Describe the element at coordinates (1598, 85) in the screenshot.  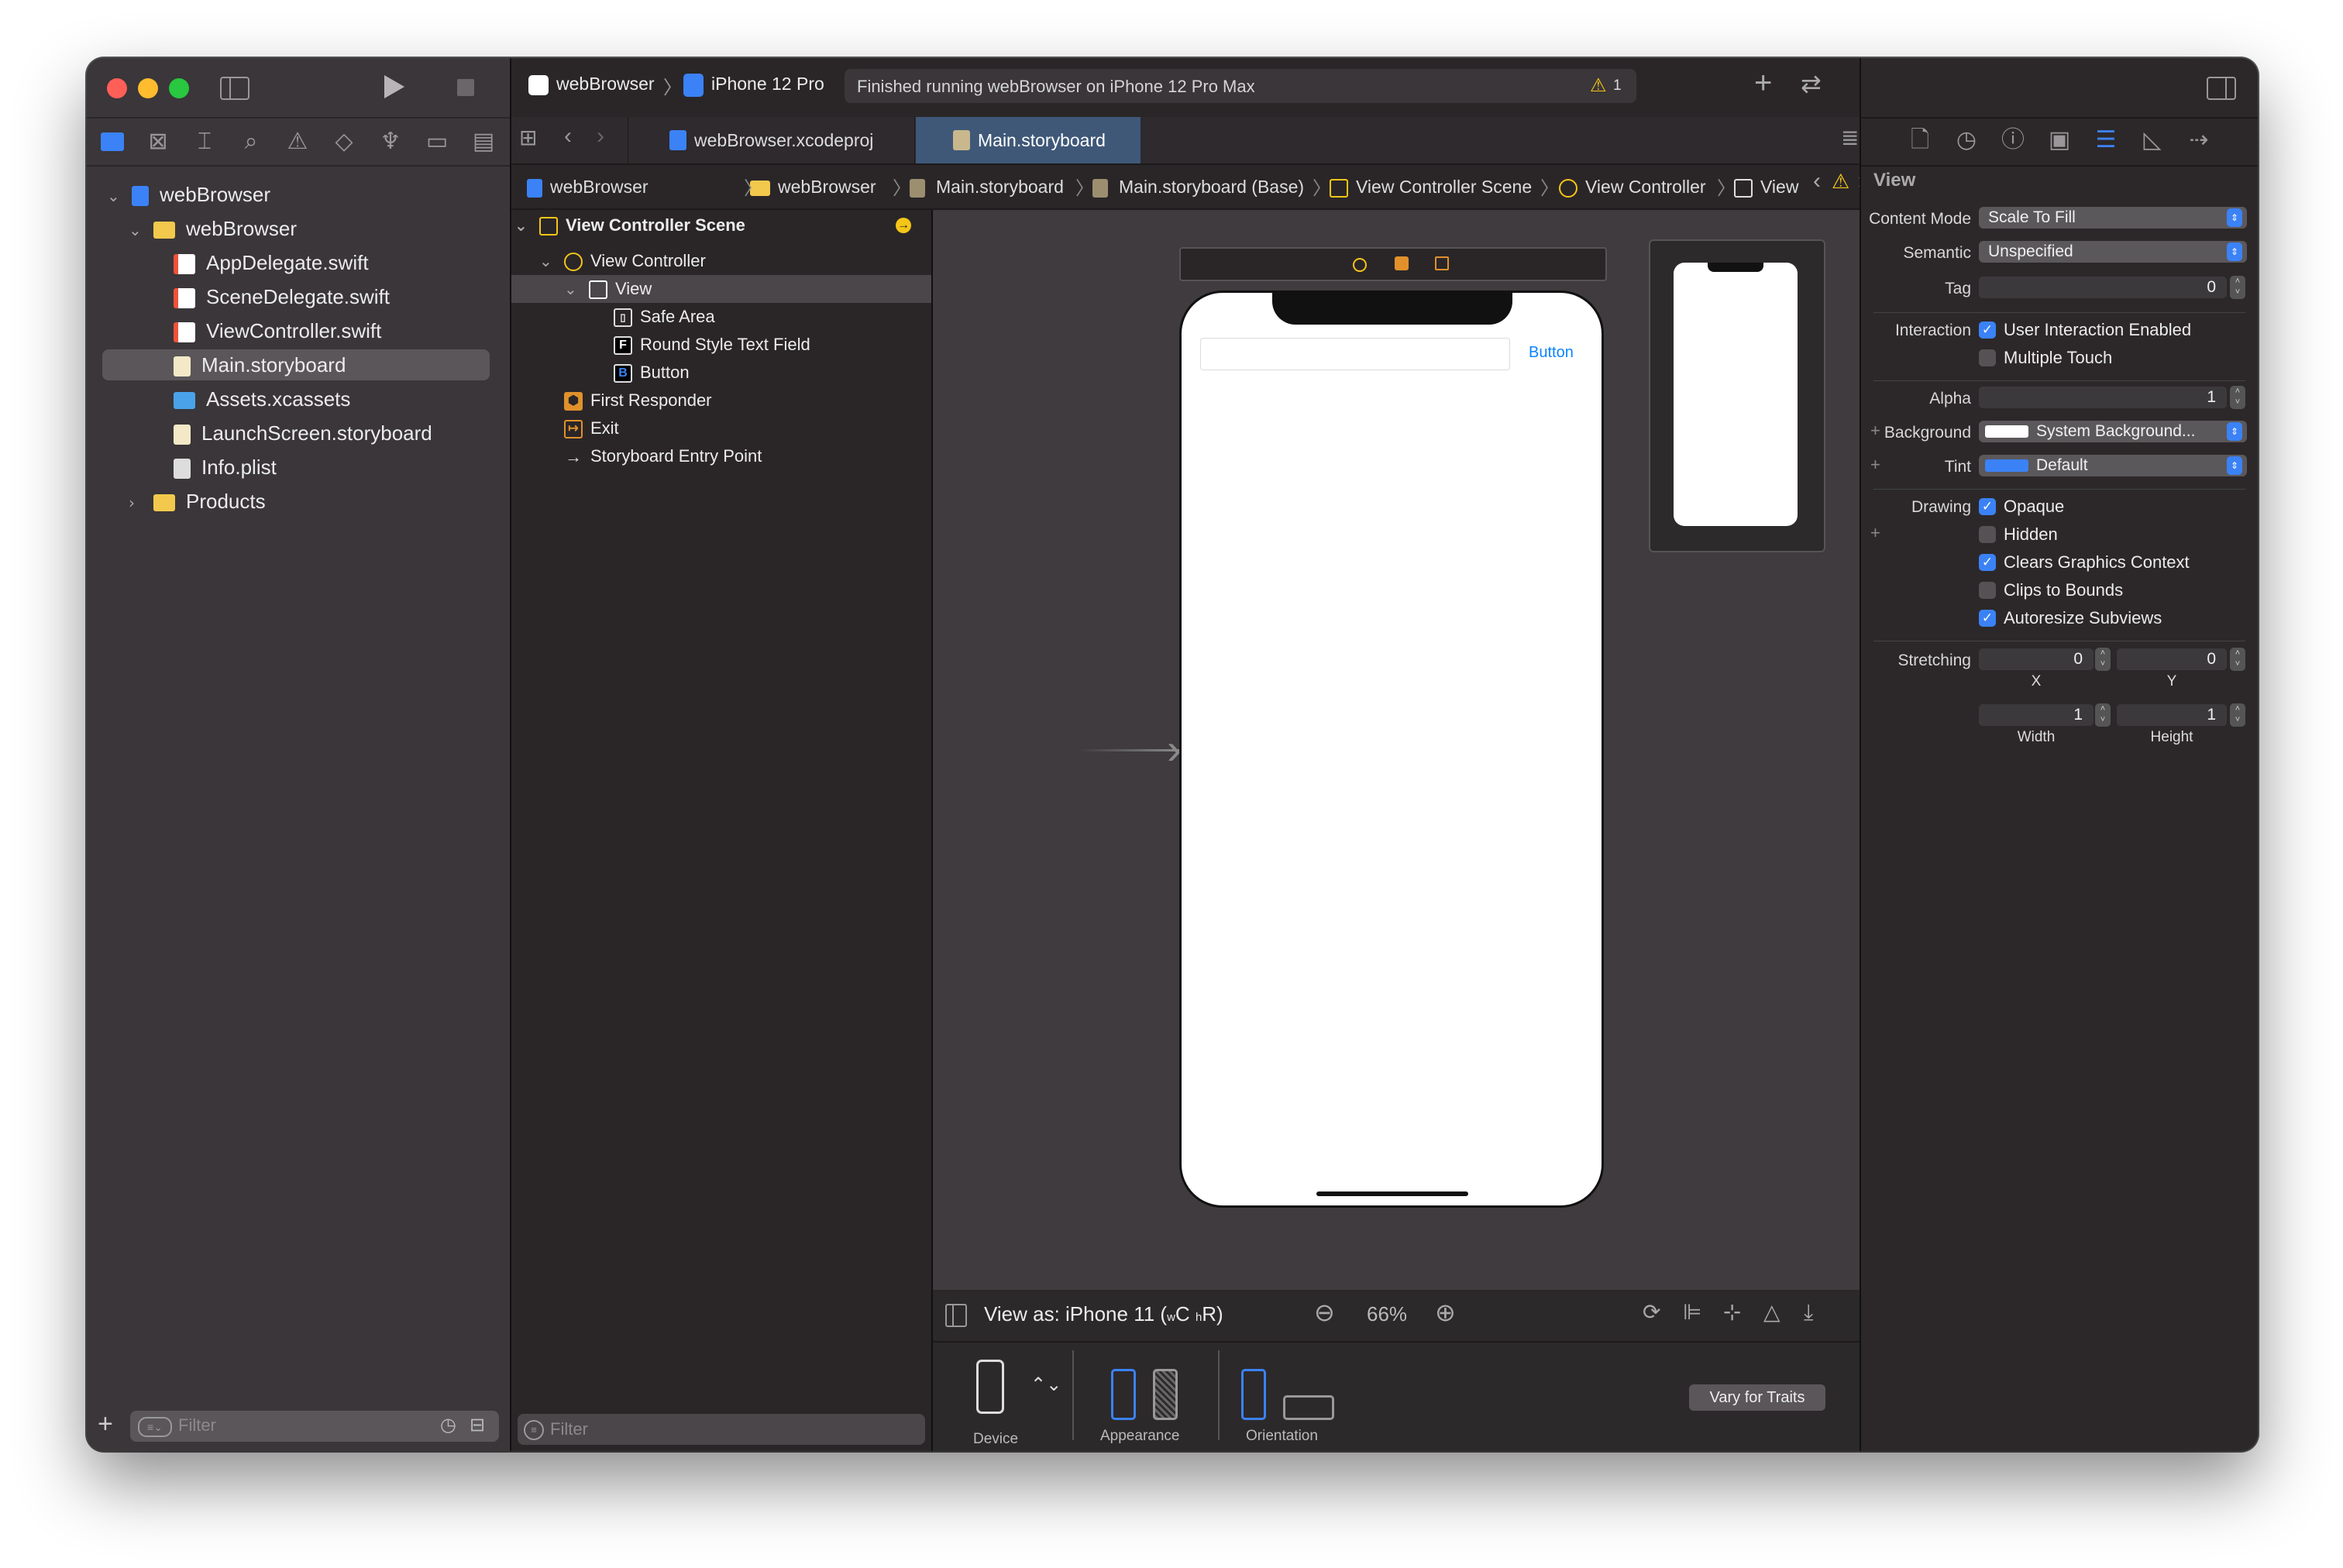
I see `warning-icon: ⚠` at that location.